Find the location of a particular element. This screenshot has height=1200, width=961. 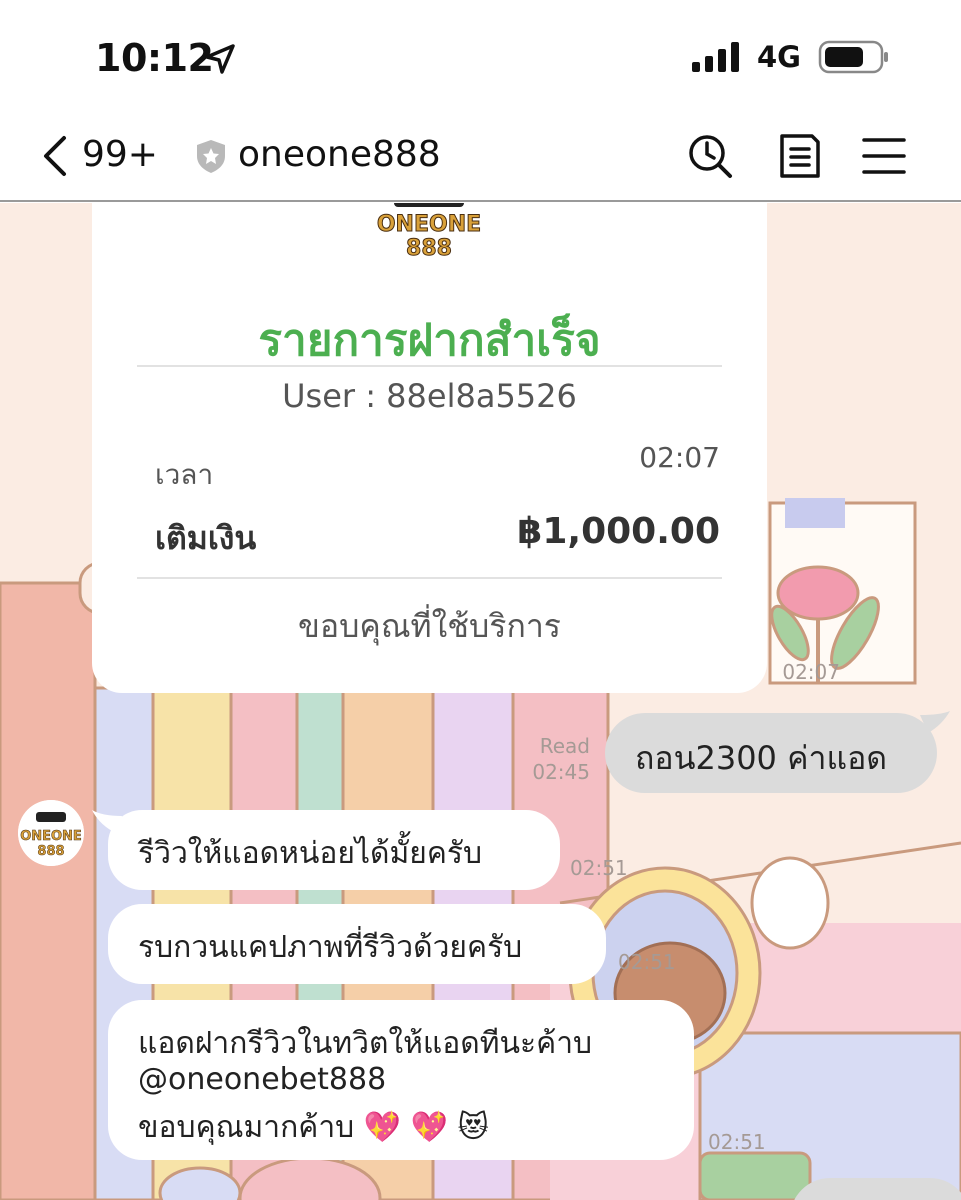

receipt-amount-value: ฿1,000.00 is located at coordinates (618, 531).